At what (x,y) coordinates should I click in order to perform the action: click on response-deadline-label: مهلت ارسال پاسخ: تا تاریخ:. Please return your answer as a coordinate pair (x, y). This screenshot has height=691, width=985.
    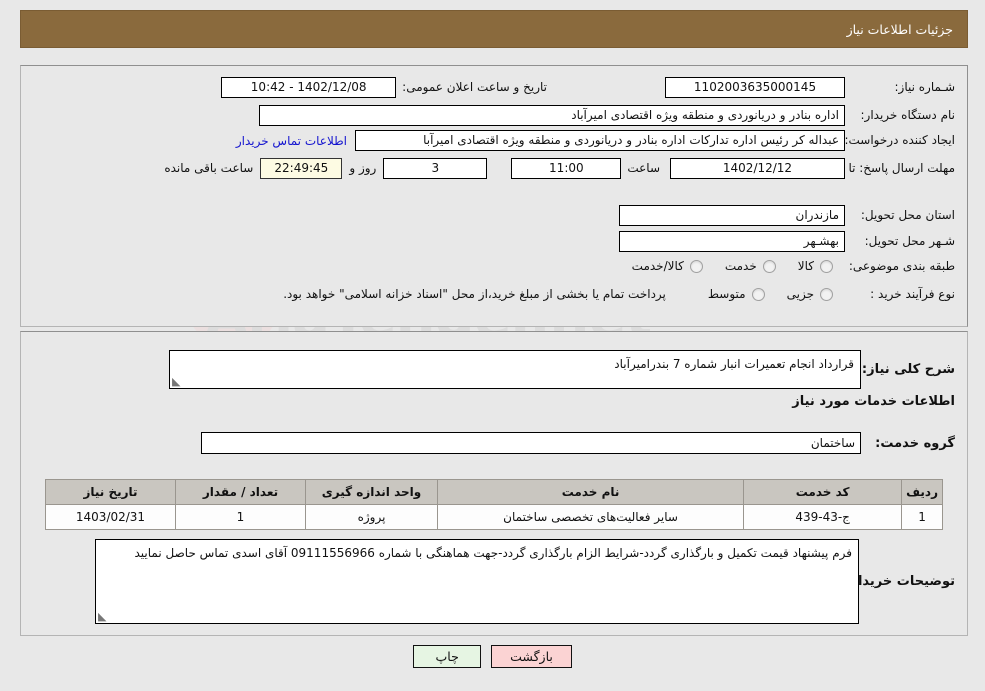
    Looking at the image, I should click on (885, 167).